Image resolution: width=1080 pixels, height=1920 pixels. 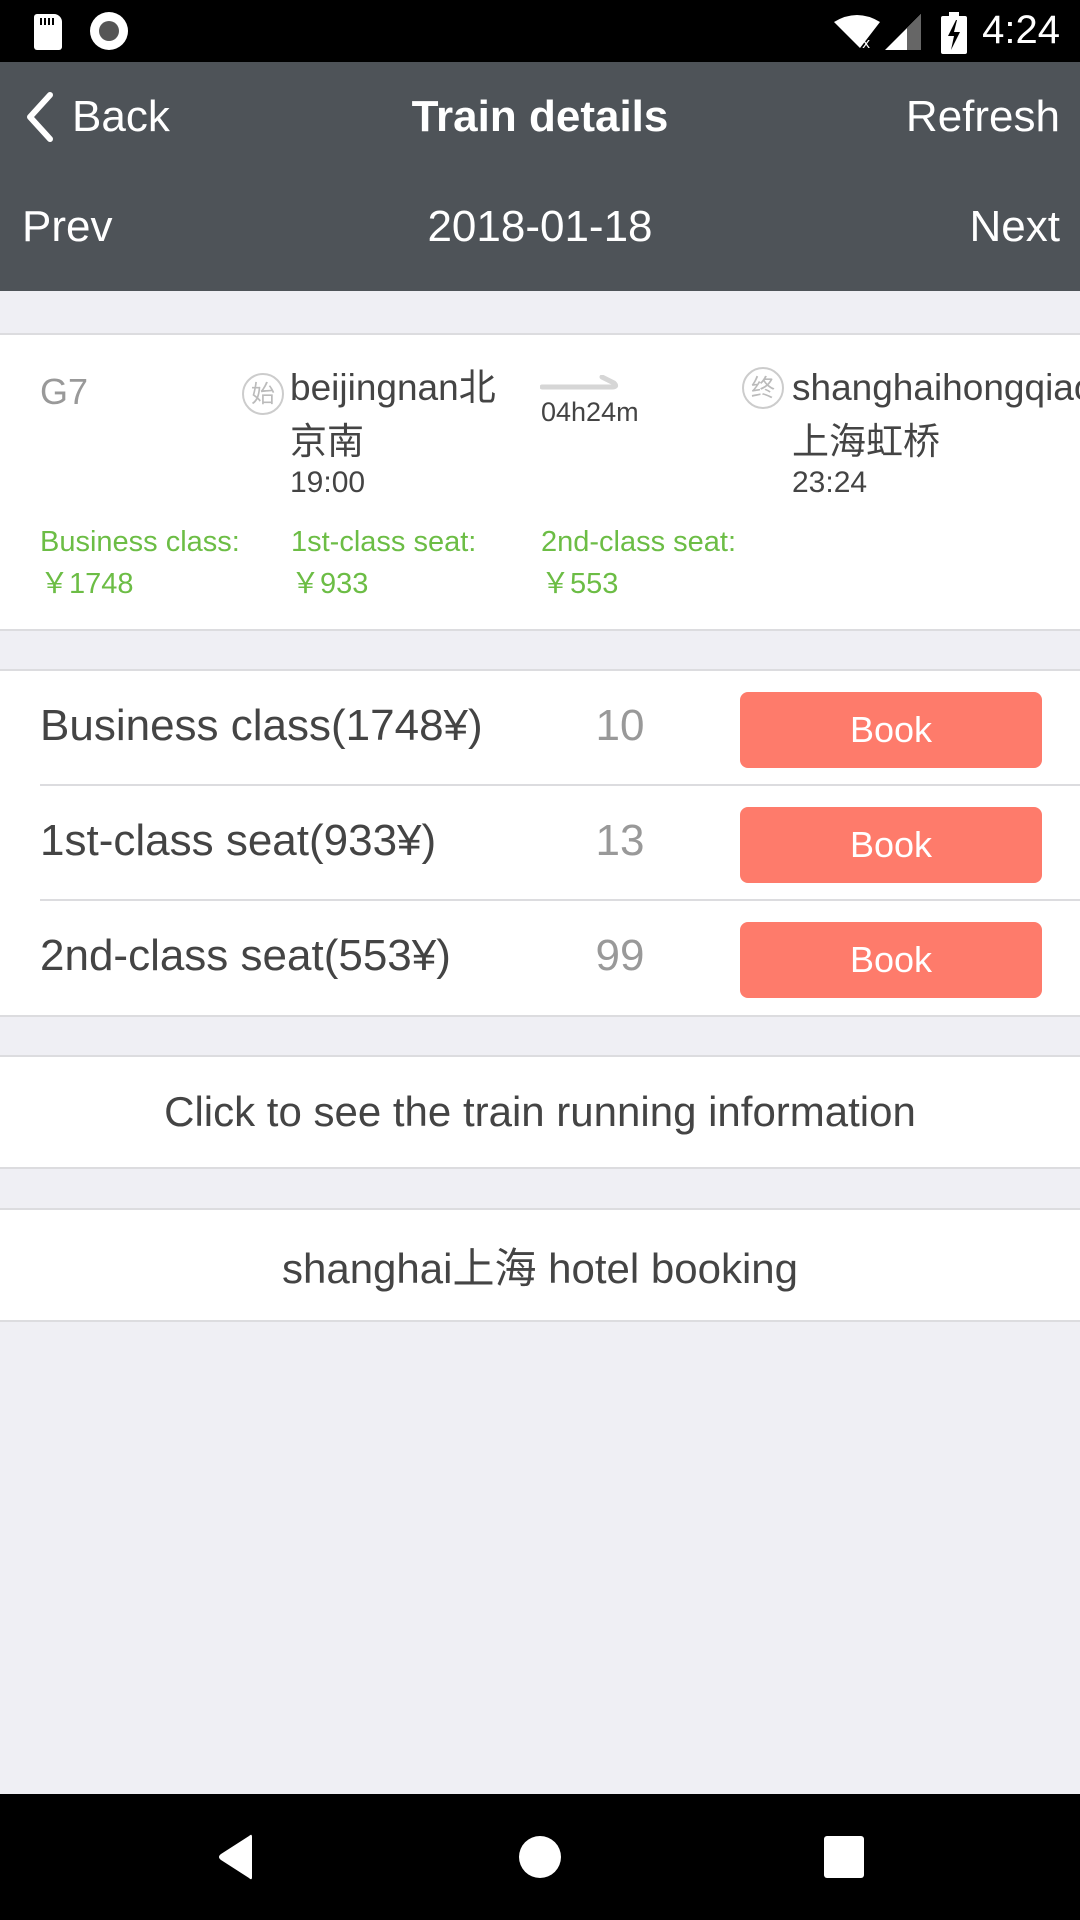 I want to click on seat-class-name: Business class(1748¥), so click(x=261, y=725).